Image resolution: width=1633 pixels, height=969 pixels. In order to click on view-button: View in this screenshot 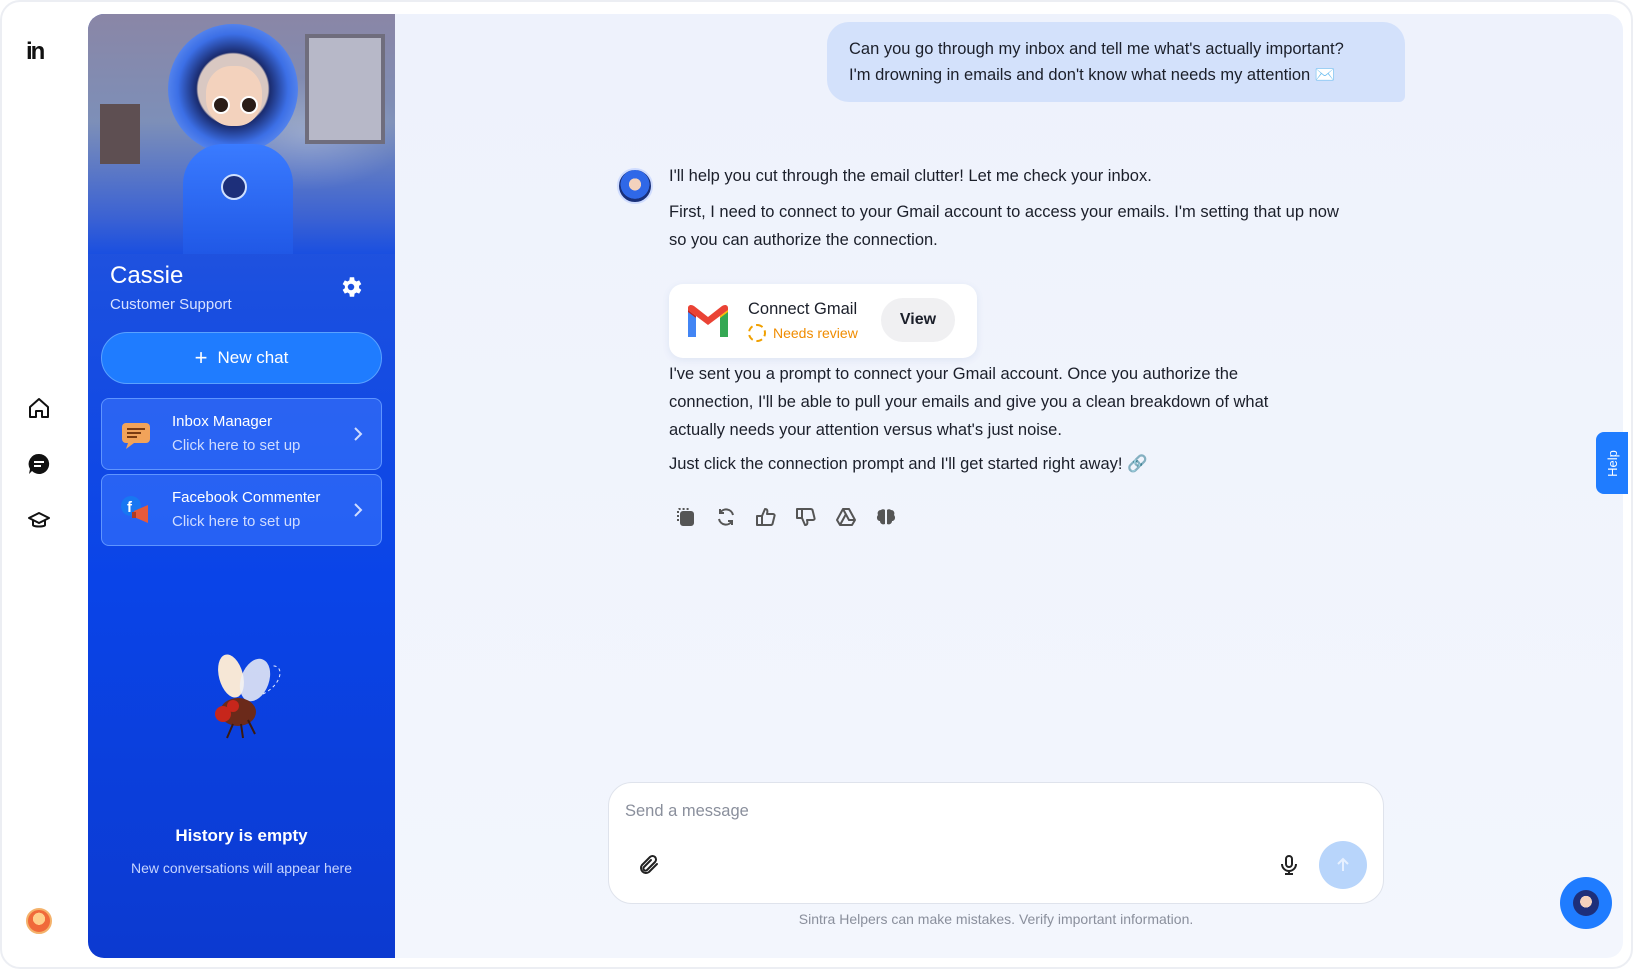, I will do `click(918, 320)`.